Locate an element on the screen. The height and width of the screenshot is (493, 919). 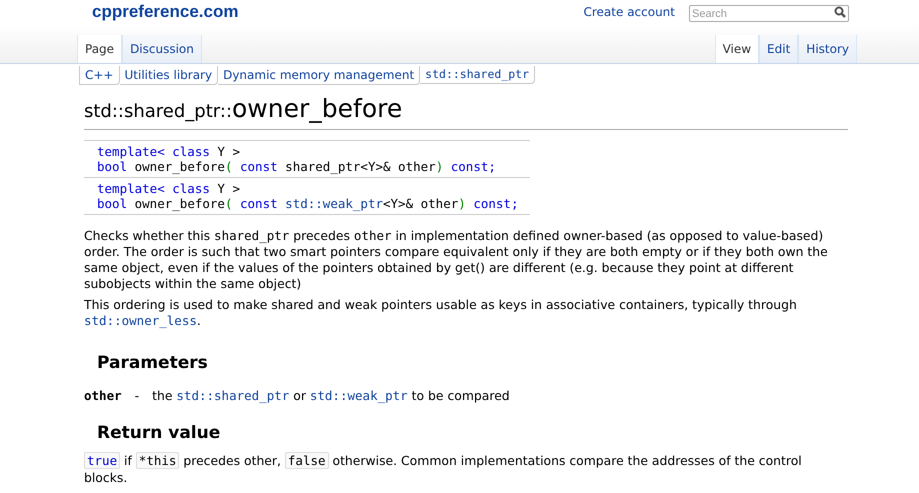
page-tab: History is located at coordinates (827, 49).